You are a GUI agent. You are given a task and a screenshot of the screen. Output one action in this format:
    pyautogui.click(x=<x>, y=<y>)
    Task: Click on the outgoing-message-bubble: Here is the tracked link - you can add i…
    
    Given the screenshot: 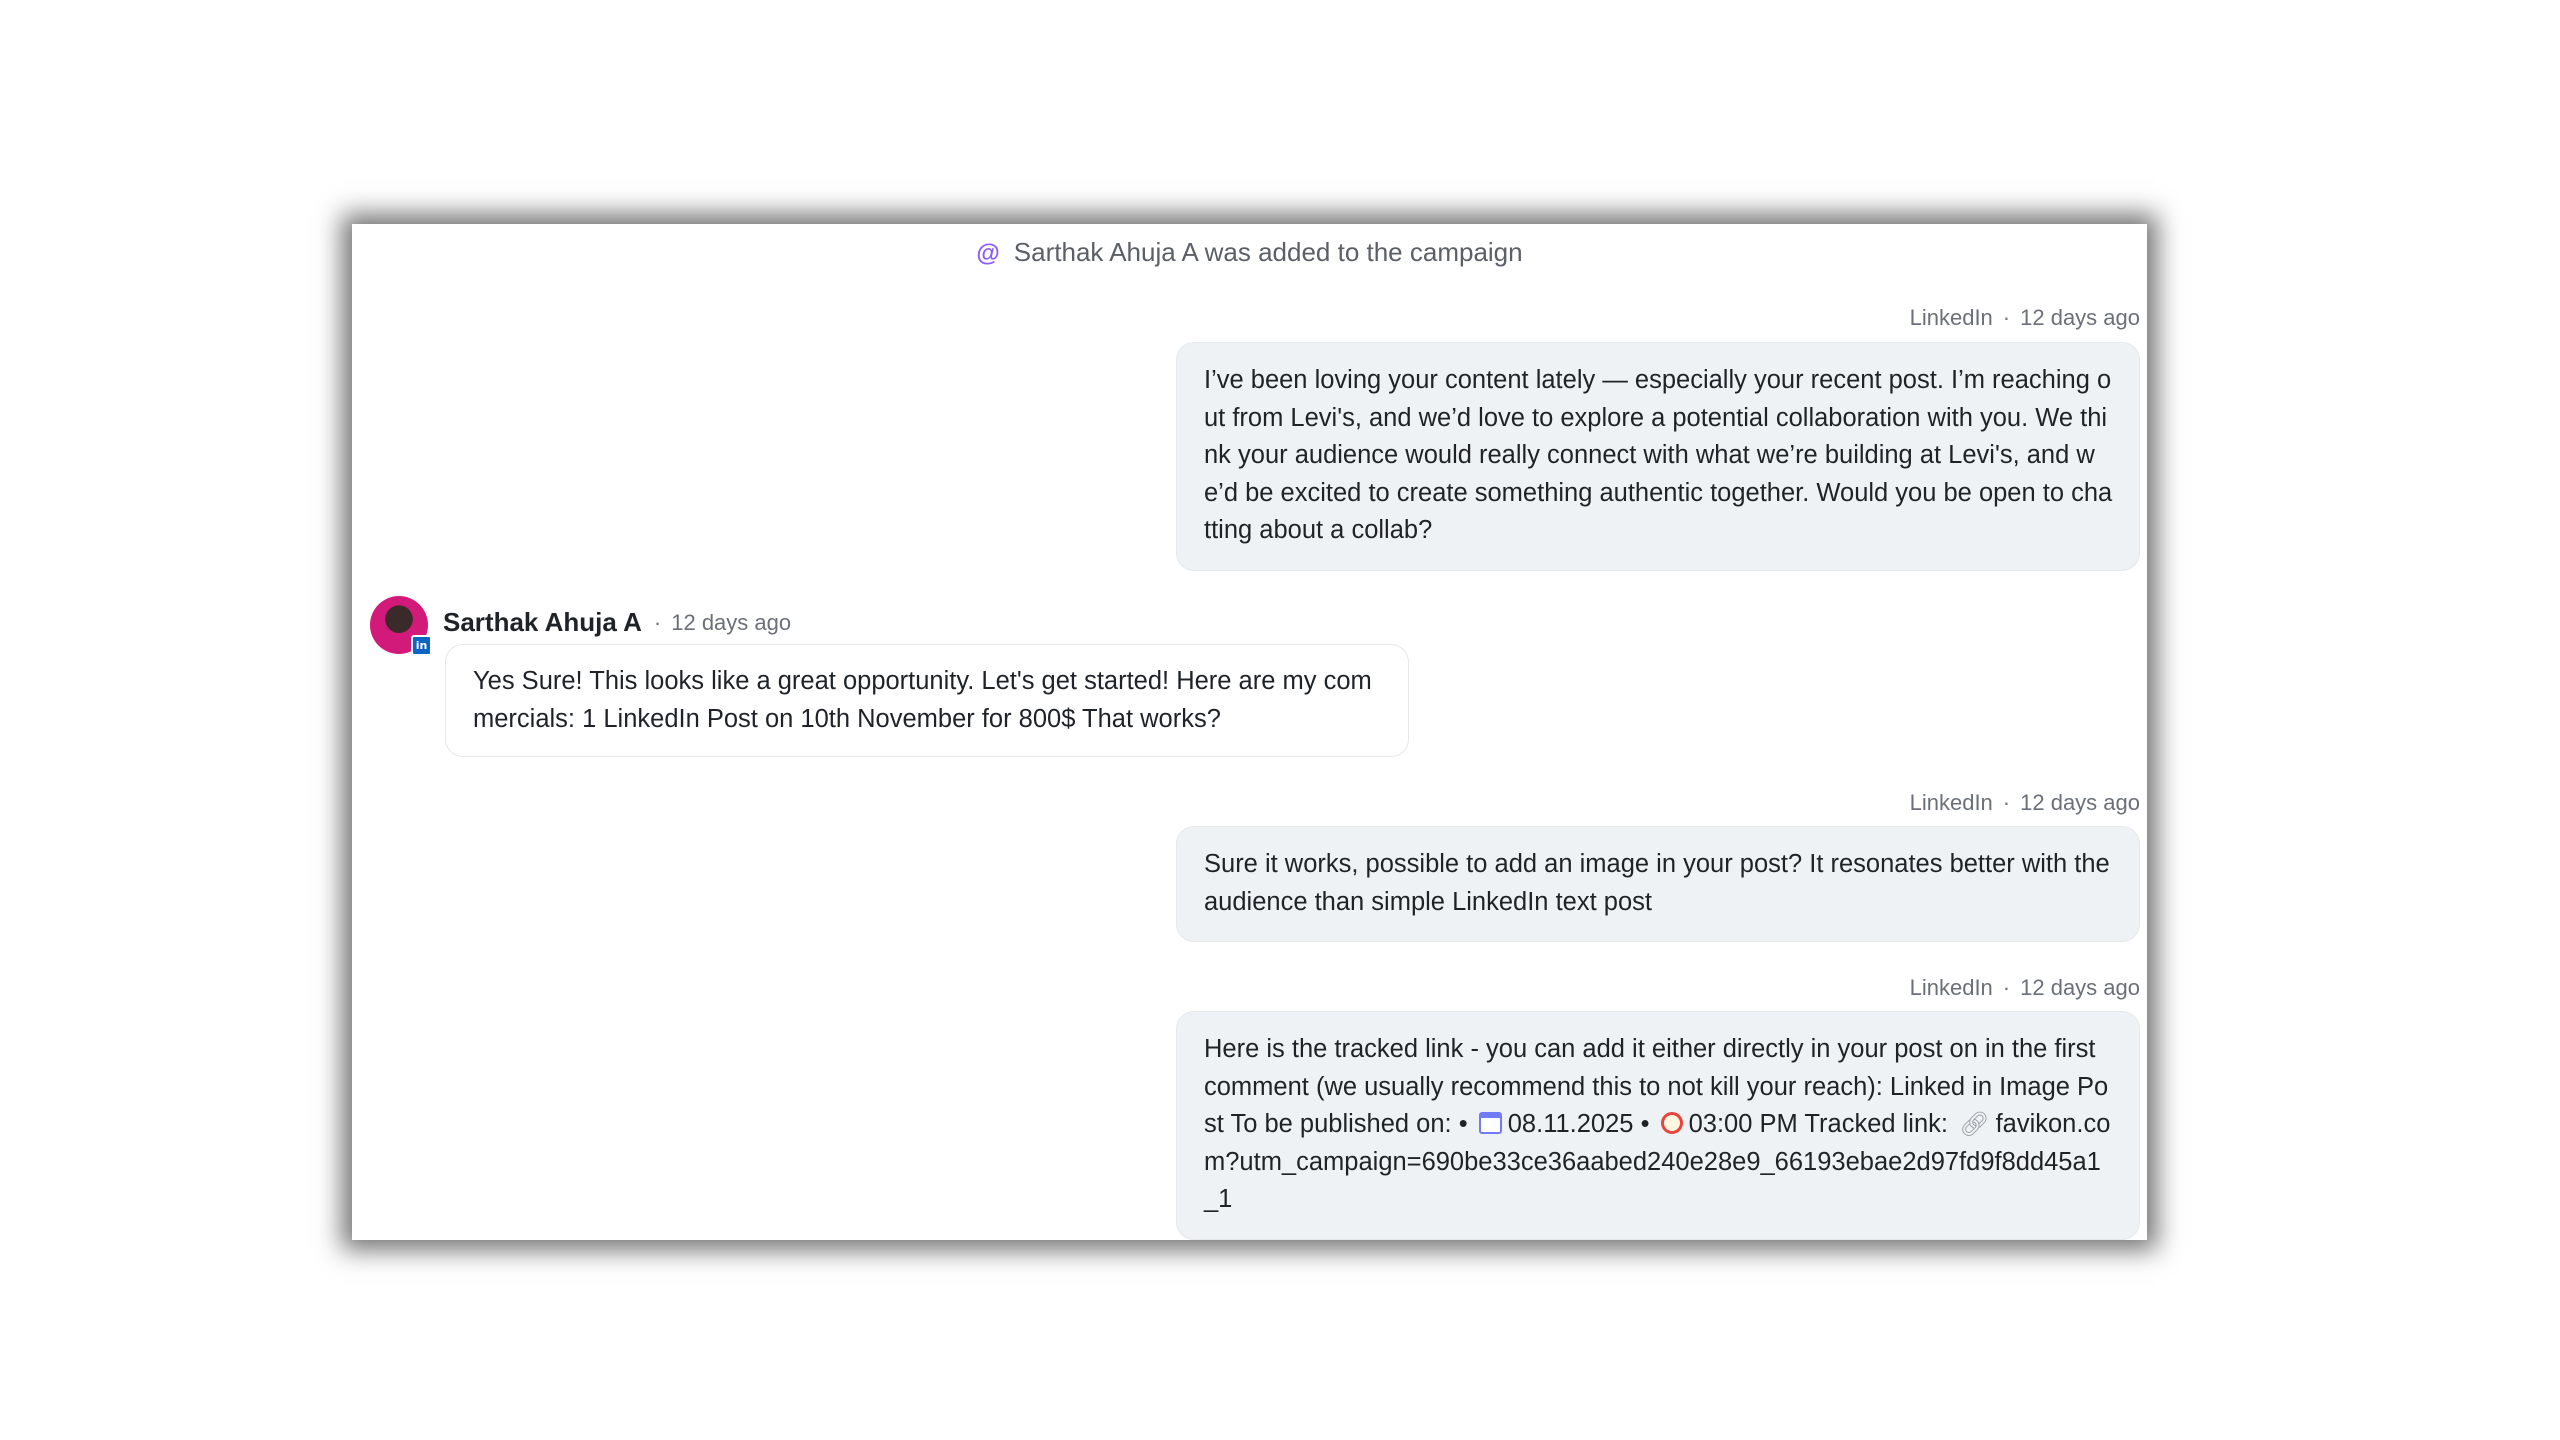 What is the action you would take?
    pyautogui.click(x=1658, y=1125)
    